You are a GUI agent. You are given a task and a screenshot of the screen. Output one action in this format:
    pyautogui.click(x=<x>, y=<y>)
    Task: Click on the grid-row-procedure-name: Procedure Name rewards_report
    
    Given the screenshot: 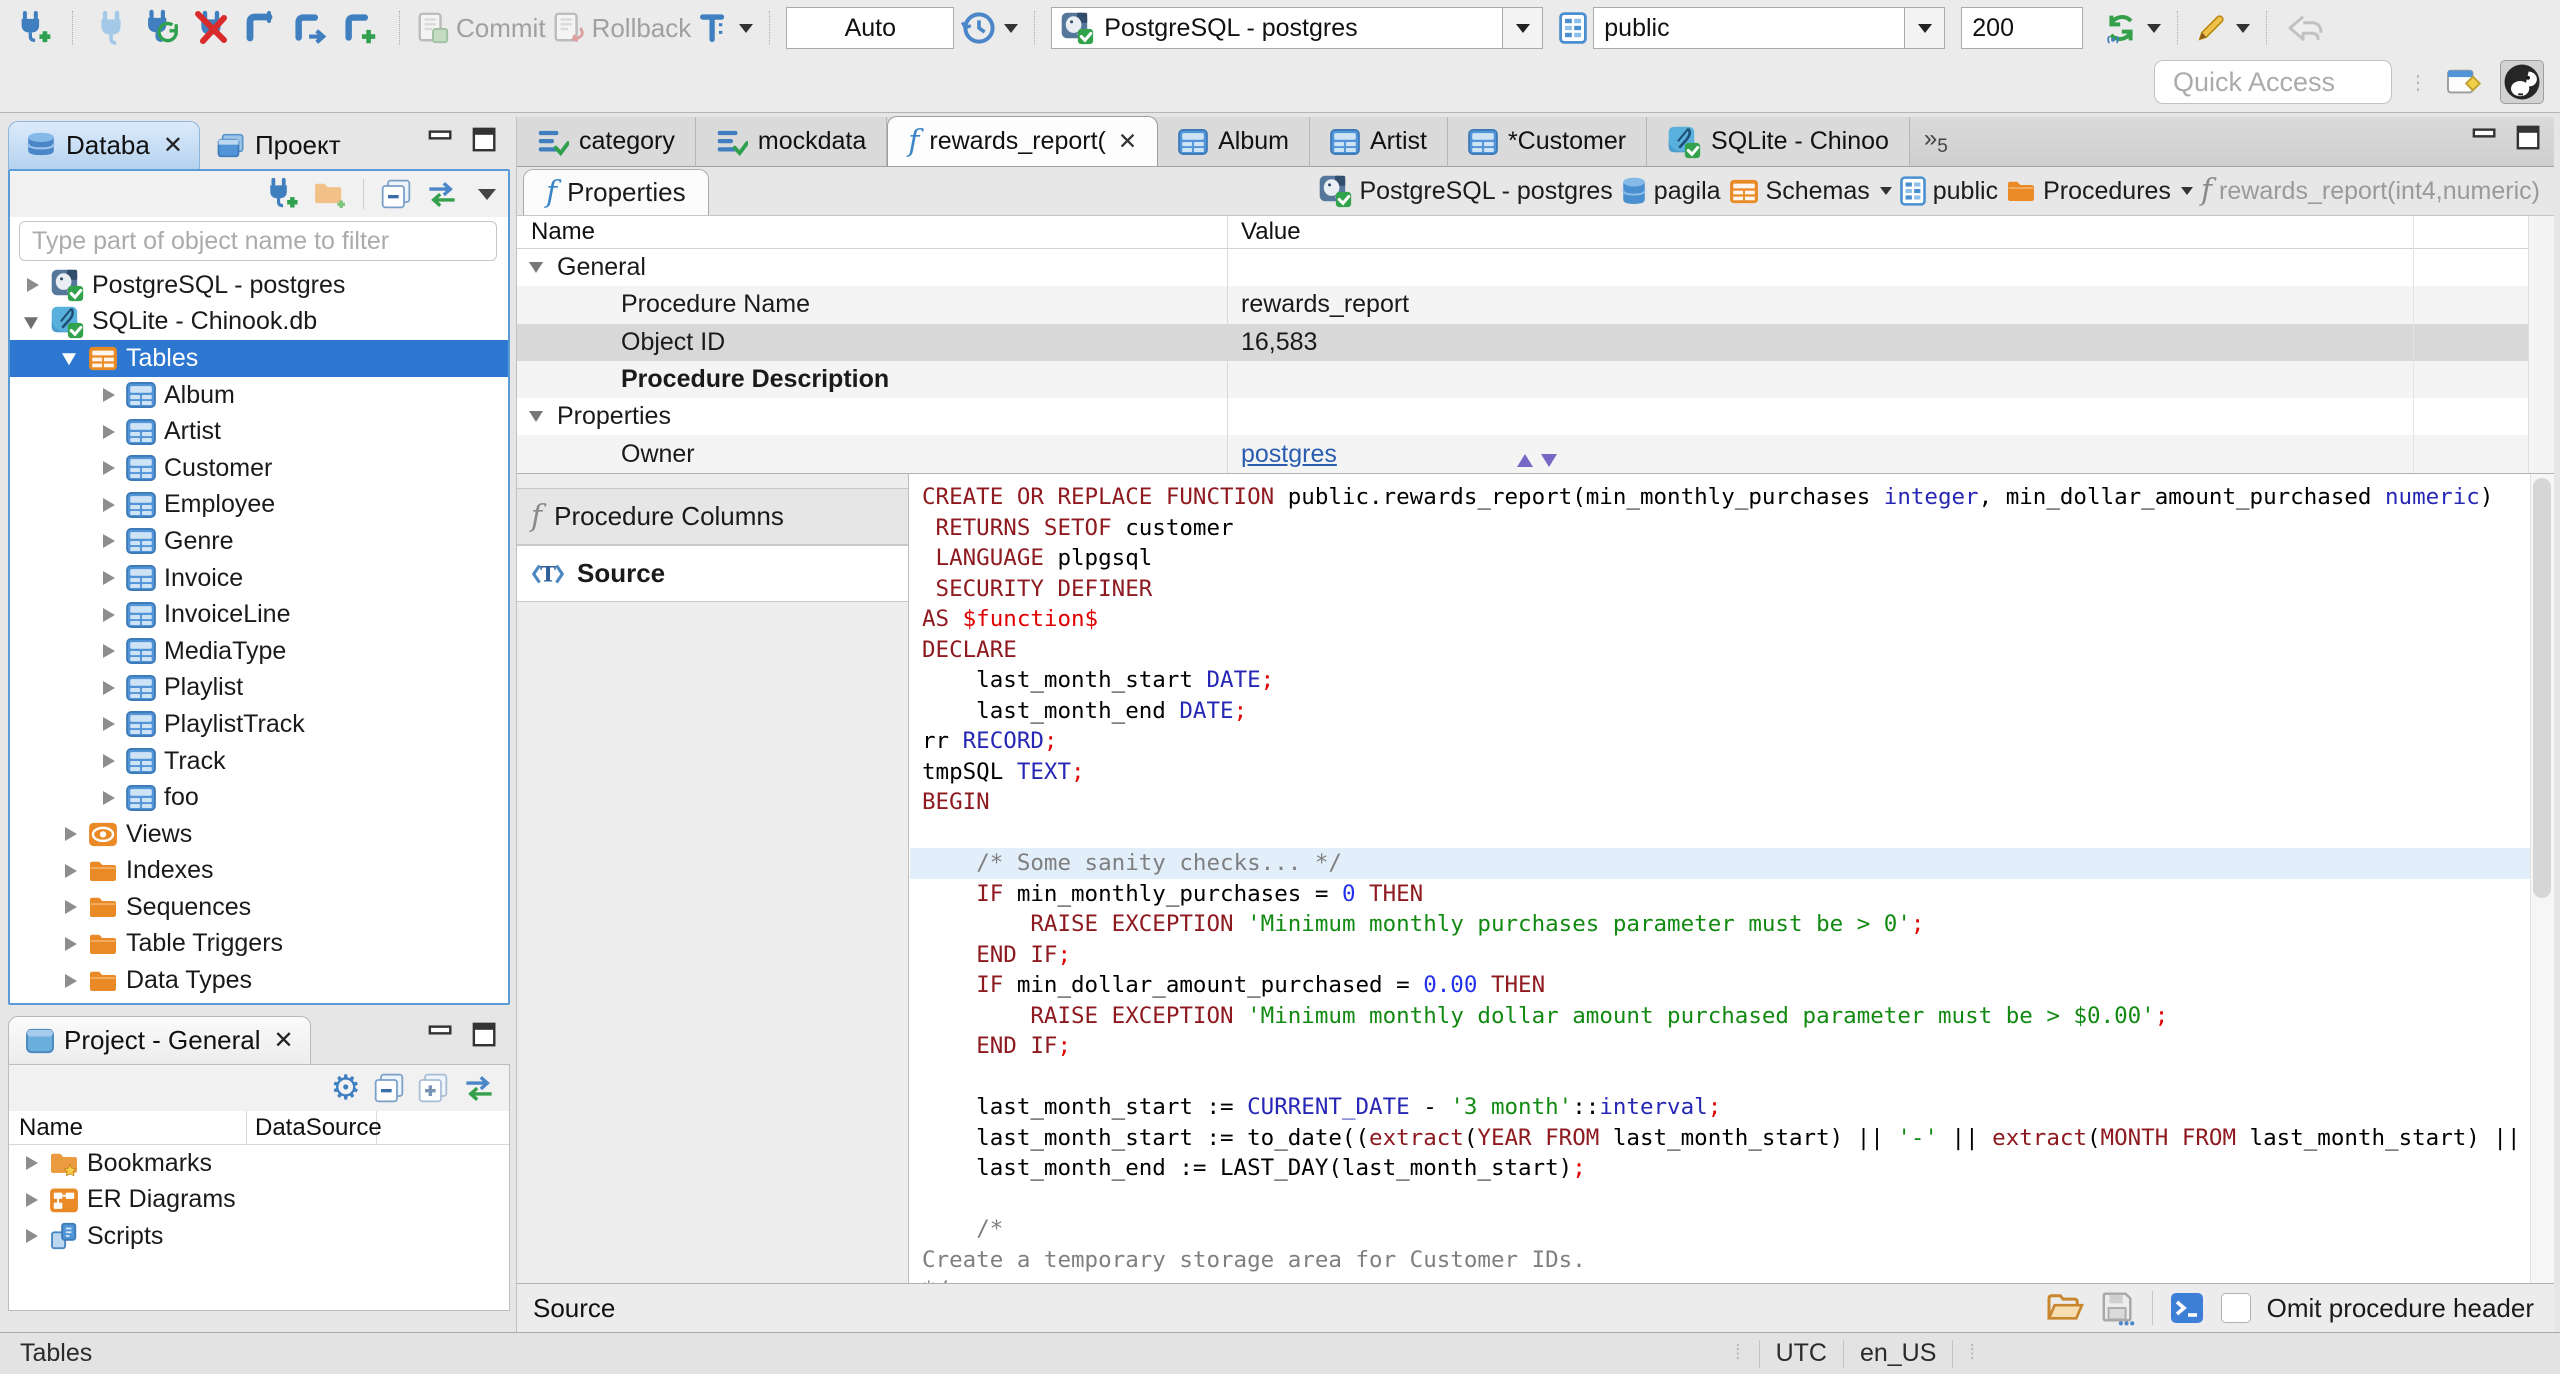 What is the action you would take?
    pyautogui.click(x=1535, y=305)
    